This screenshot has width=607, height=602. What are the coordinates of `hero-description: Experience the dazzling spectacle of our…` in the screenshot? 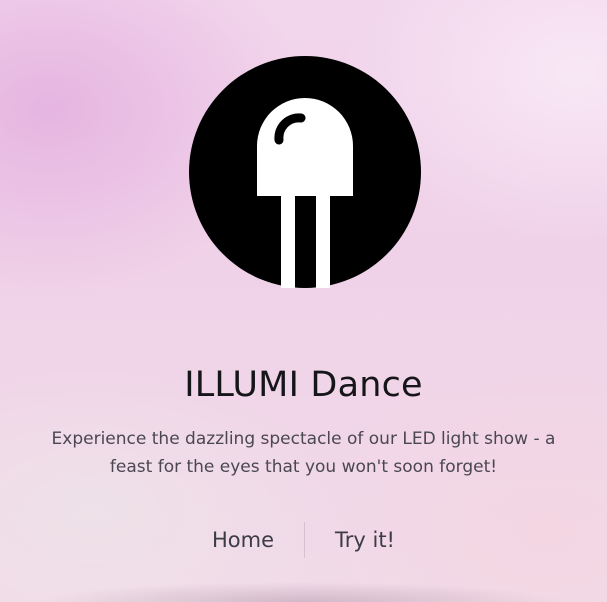 It's located at (303, 453).